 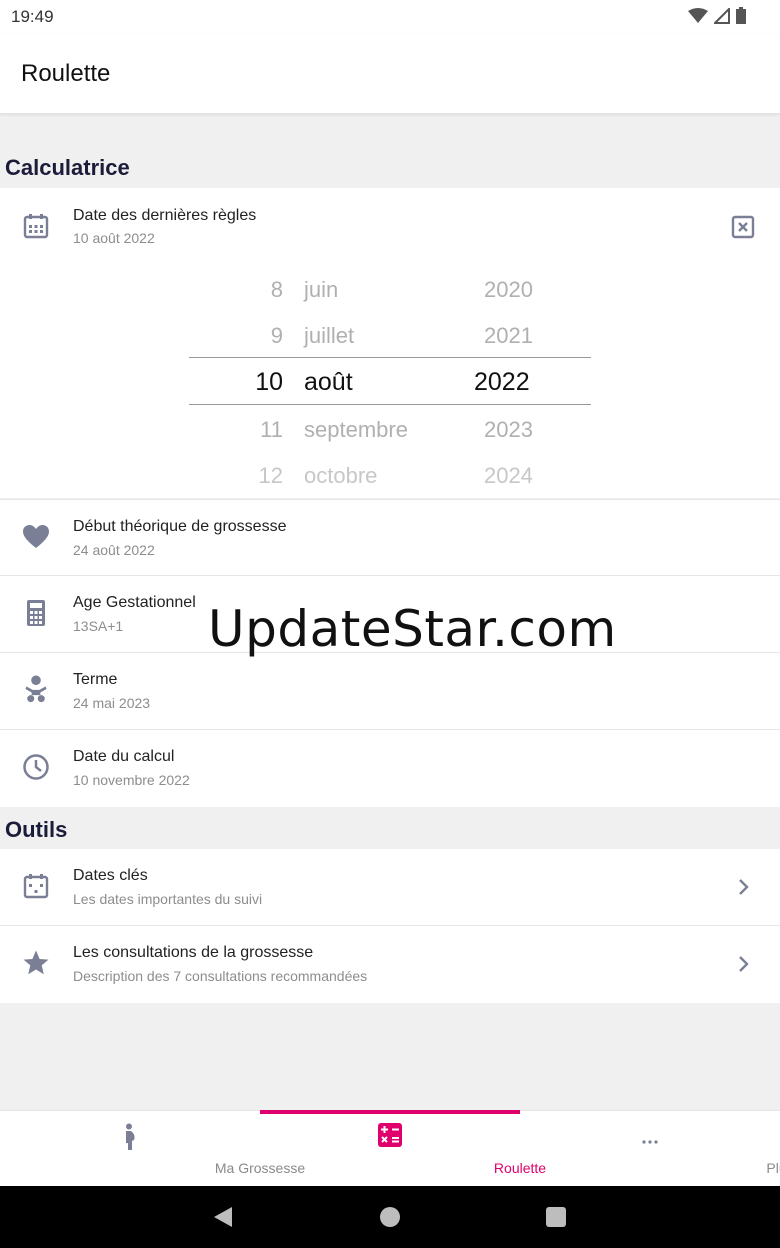 What do you see at coordinates (253, 382) in the screenshot?
I see `picker-day-selected: 10` at bounding box center [253, 382].